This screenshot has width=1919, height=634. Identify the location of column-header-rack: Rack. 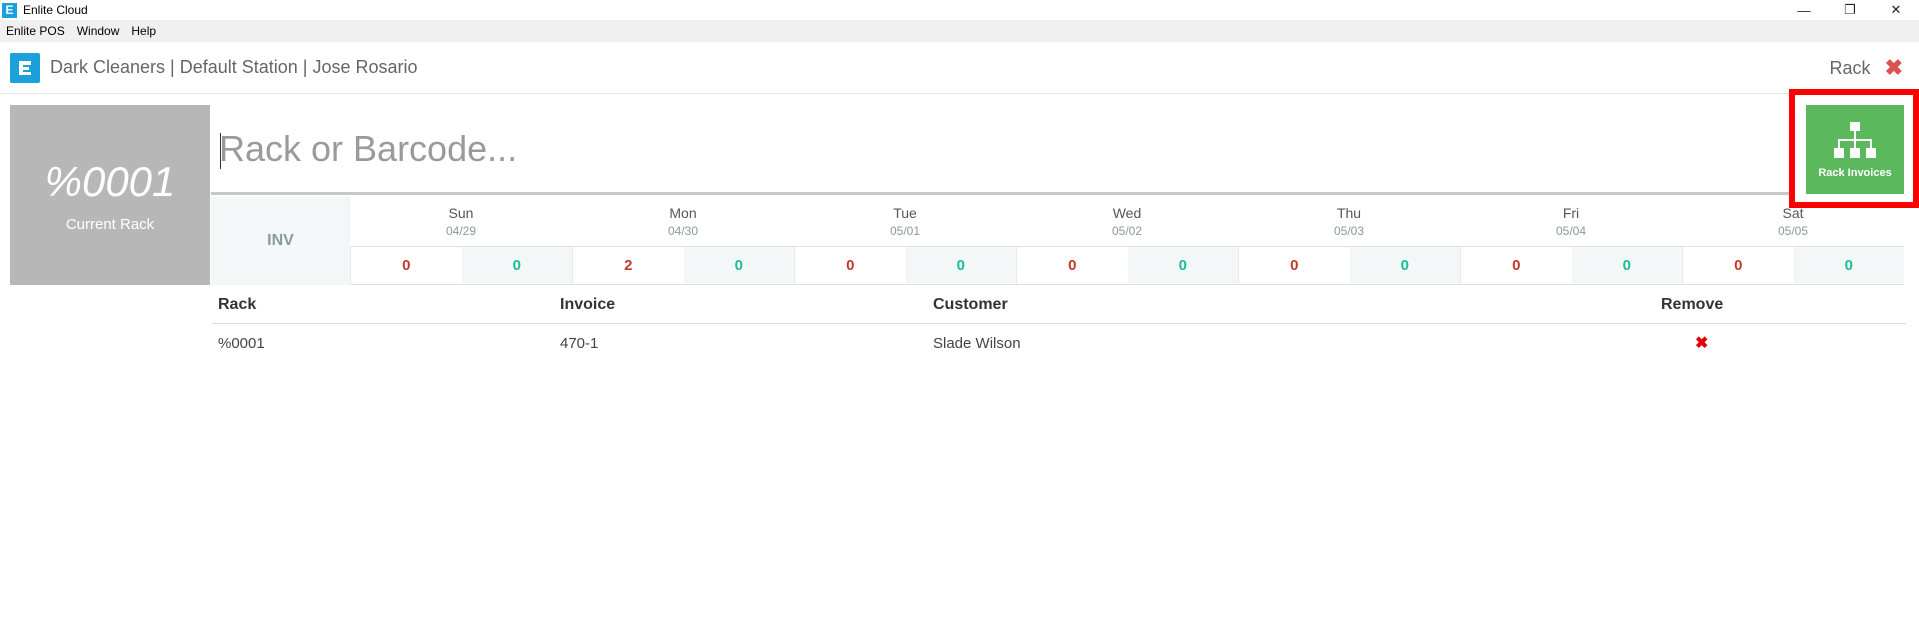
(237, 304).